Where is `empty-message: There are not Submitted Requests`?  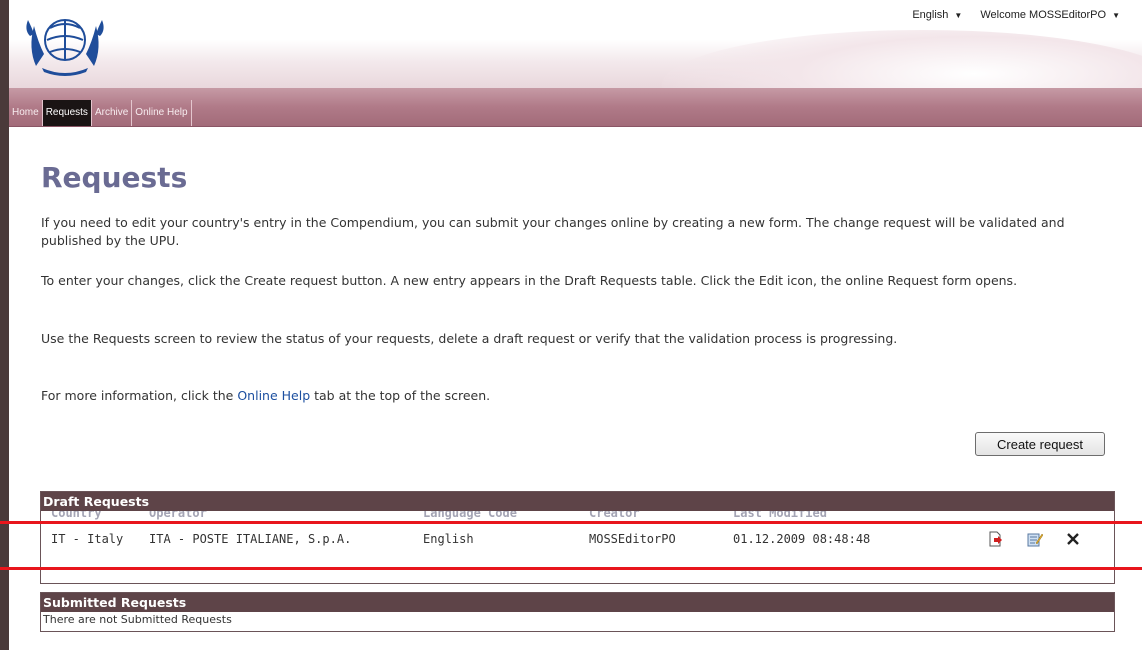
empty-message: There are not Submitted Requests is located at coordinates (137, 619).